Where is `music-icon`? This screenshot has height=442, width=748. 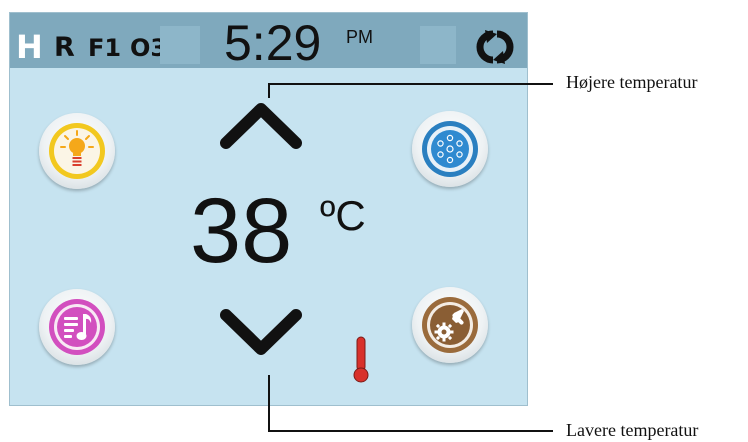 music-icon is located at coordinates (77, 327).